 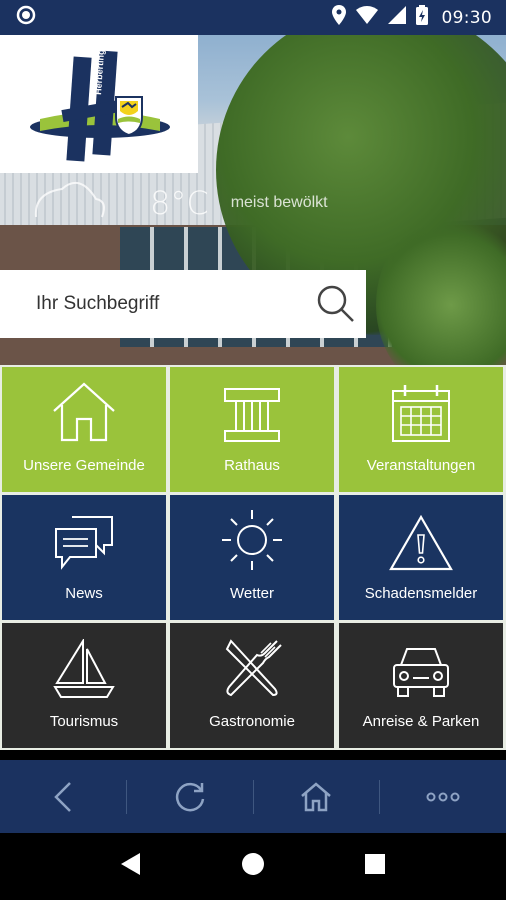 I want to click on fork-knife-icon, so click(x=253, y=668).